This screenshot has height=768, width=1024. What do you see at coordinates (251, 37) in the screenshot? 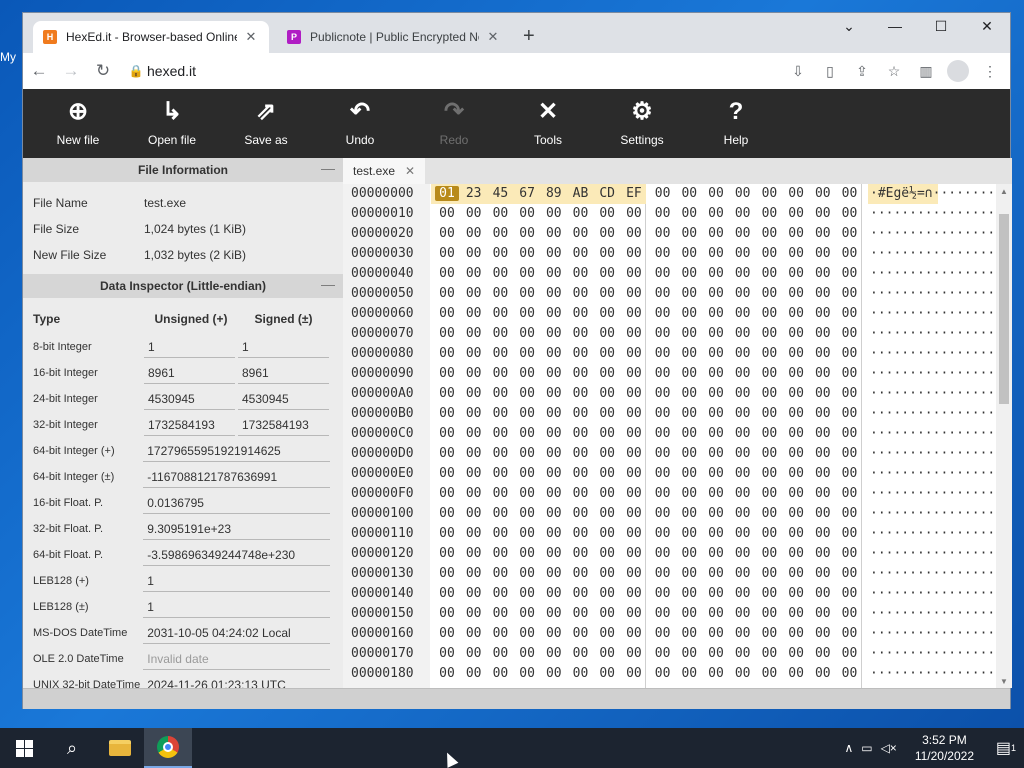
I see `close-tab-icon: ✕` at bounding box center [251, 37].